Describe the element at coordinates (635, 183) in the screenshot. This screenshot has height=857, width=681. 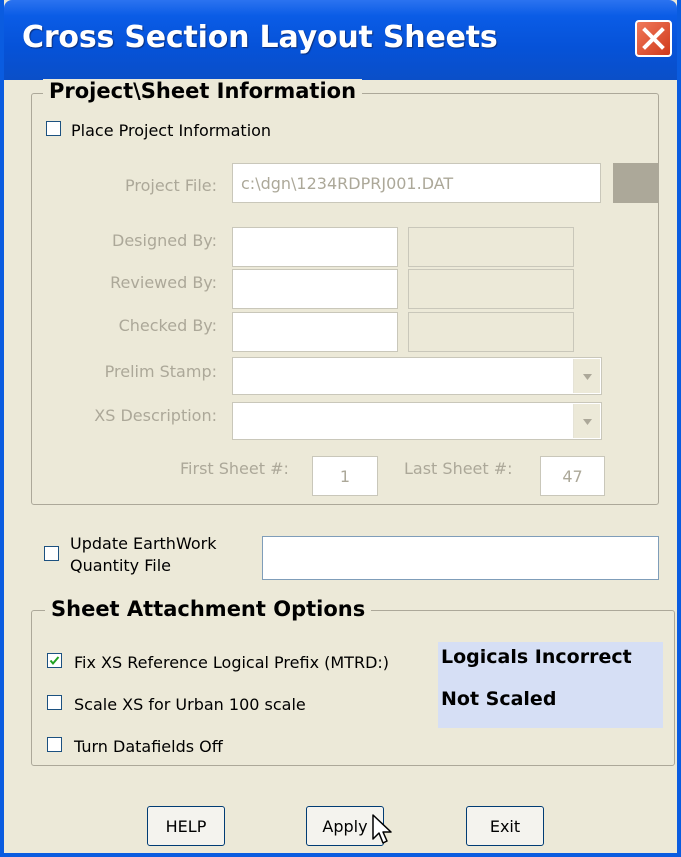
I see `project-file-browse-button` at that location.